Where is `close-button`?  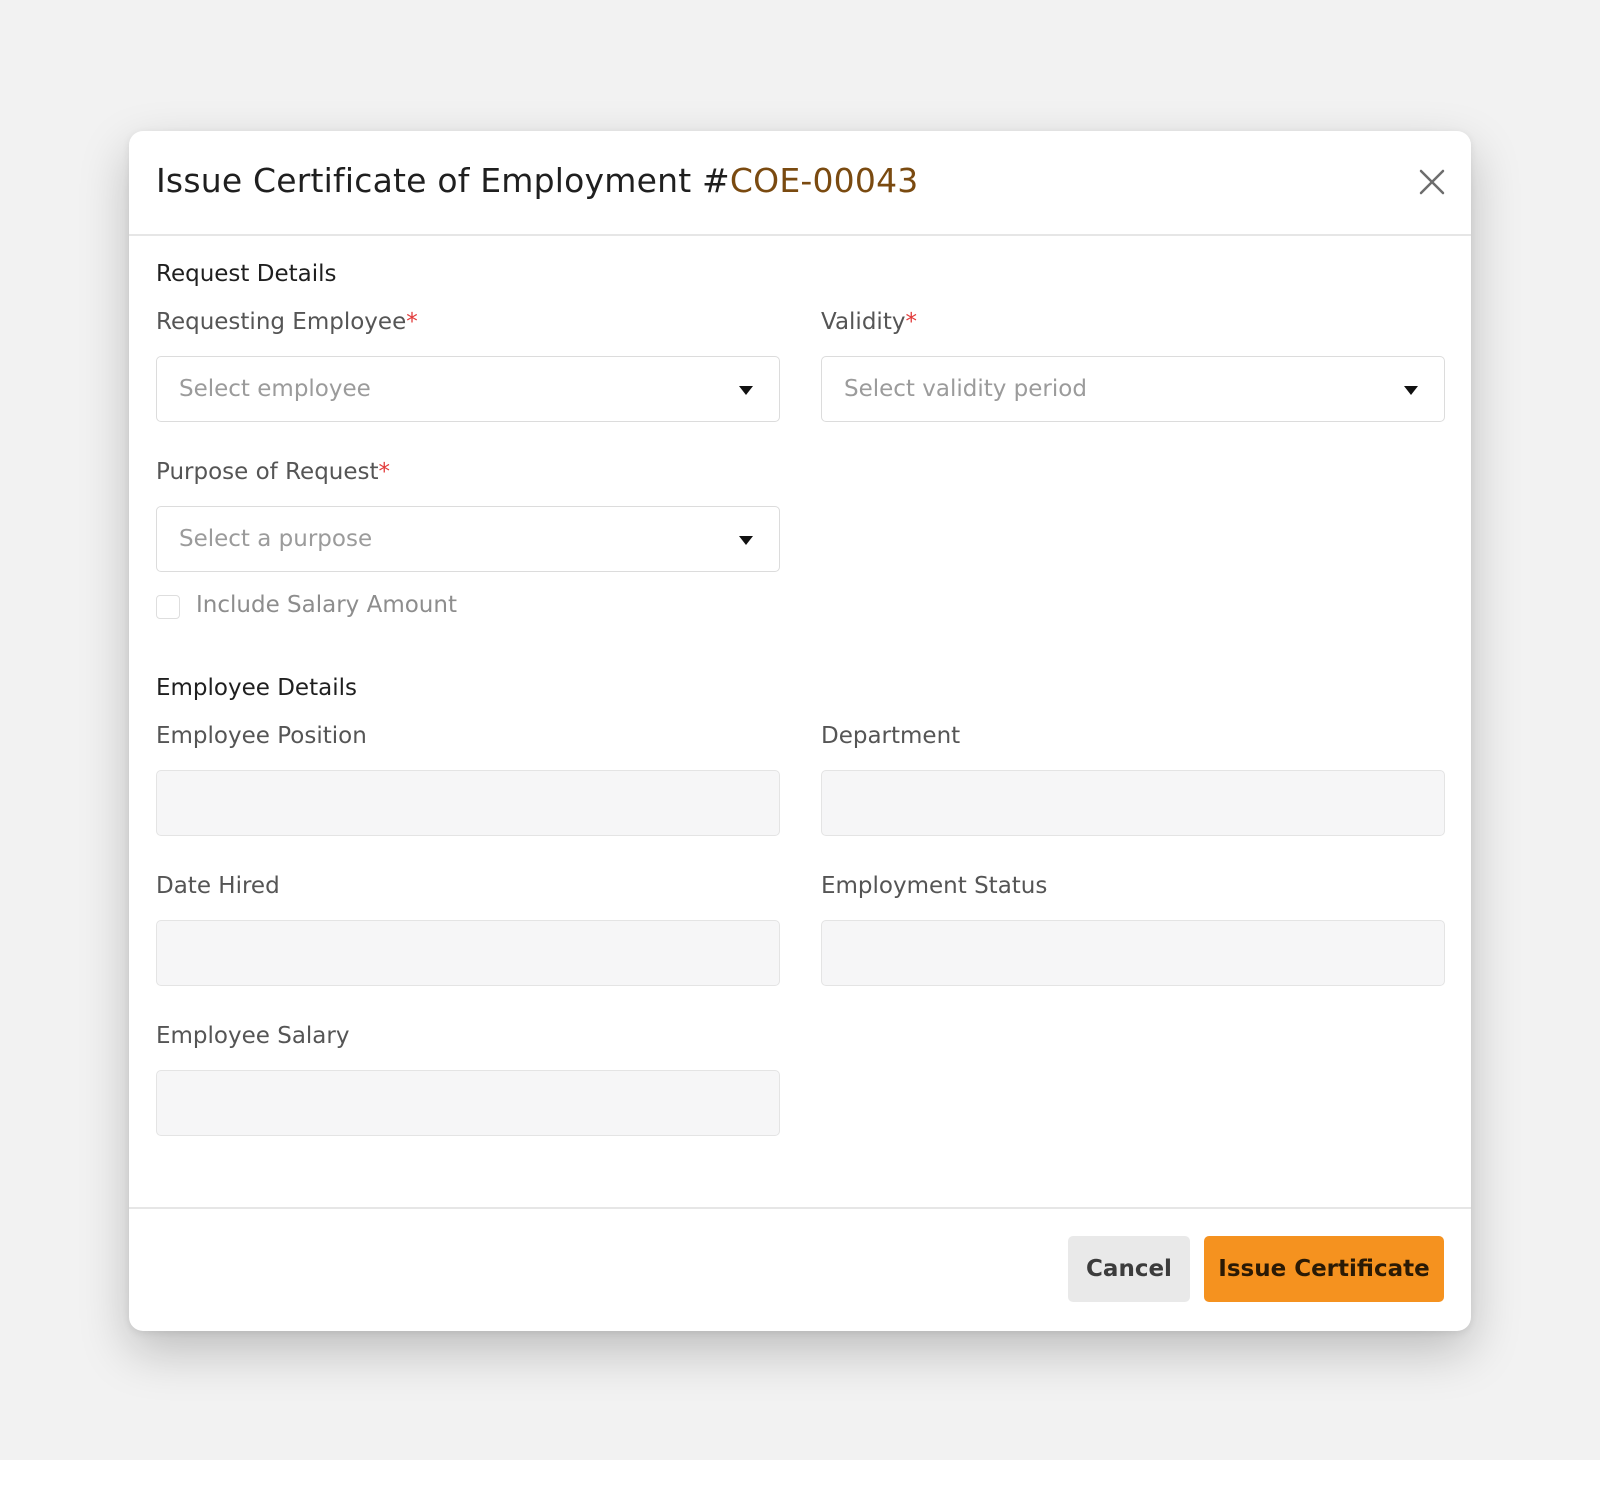 close-button is located at coordinates (1432, 182).